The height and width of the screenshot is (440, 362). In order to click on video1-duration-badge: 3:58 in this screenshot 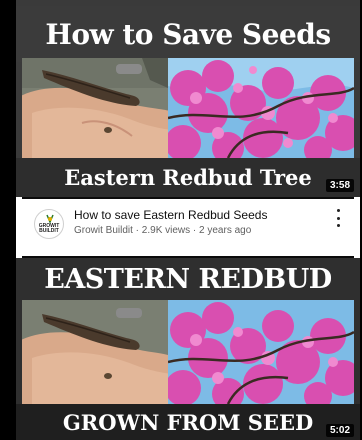, I will do `click(339, 185)`.